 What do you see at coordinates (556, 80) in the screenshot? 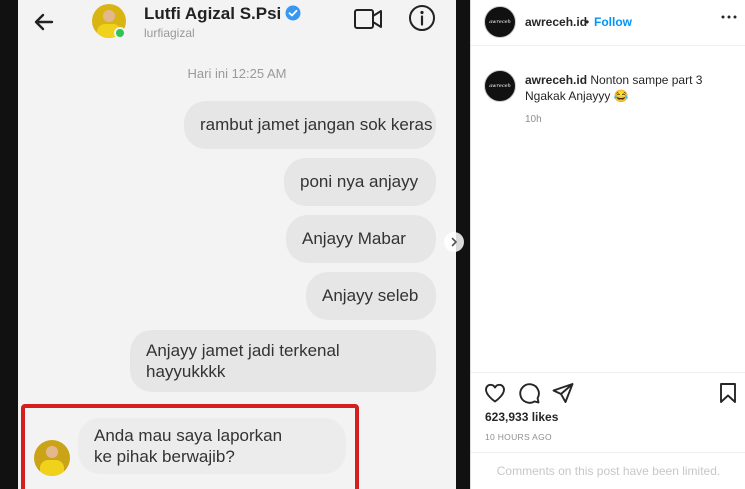
I see `caption-username: awreceh.id` at bounding box center [556, 80].